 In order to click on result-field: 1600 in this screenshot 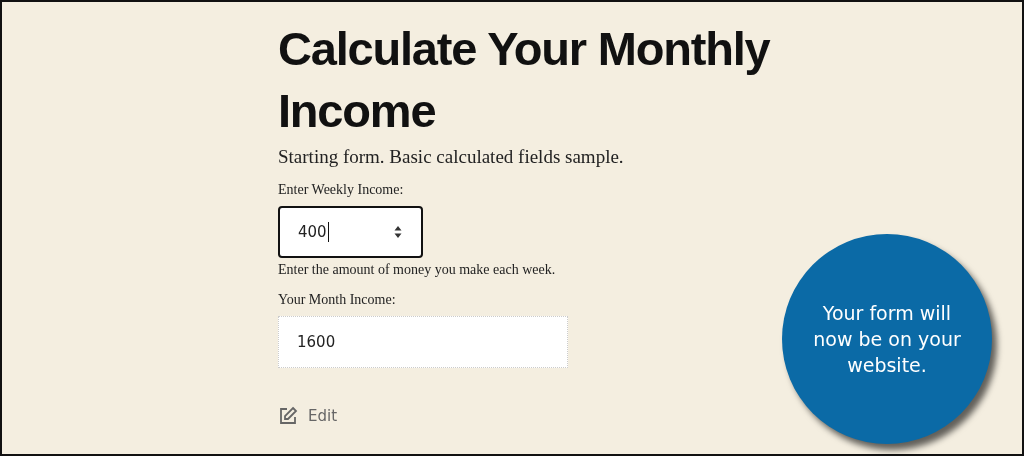, I will do `click(423, 342)`.